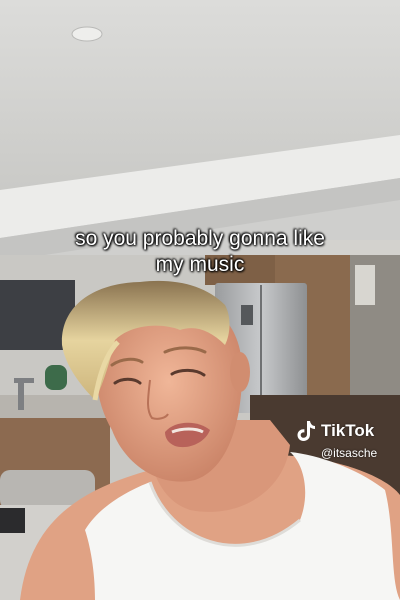  What do you see at coordinates (87, 34) in the screenshot?
I see `ceiling-light` at bounding box center [87, 34].